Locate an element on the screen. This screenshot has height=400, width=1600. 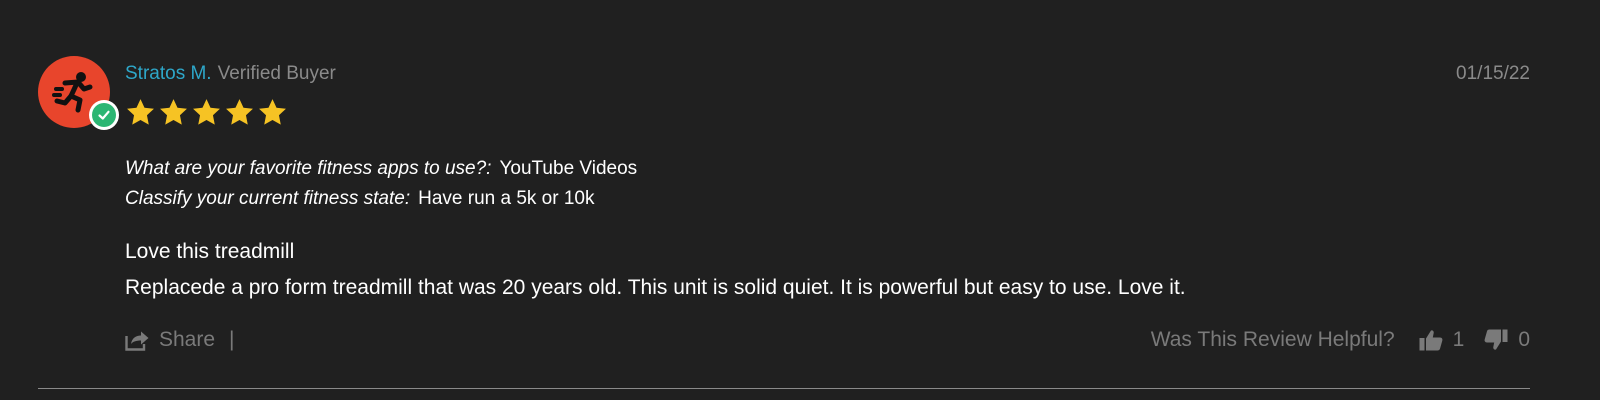
review-title: Love this treadmill is located at coordinates (210, 251).